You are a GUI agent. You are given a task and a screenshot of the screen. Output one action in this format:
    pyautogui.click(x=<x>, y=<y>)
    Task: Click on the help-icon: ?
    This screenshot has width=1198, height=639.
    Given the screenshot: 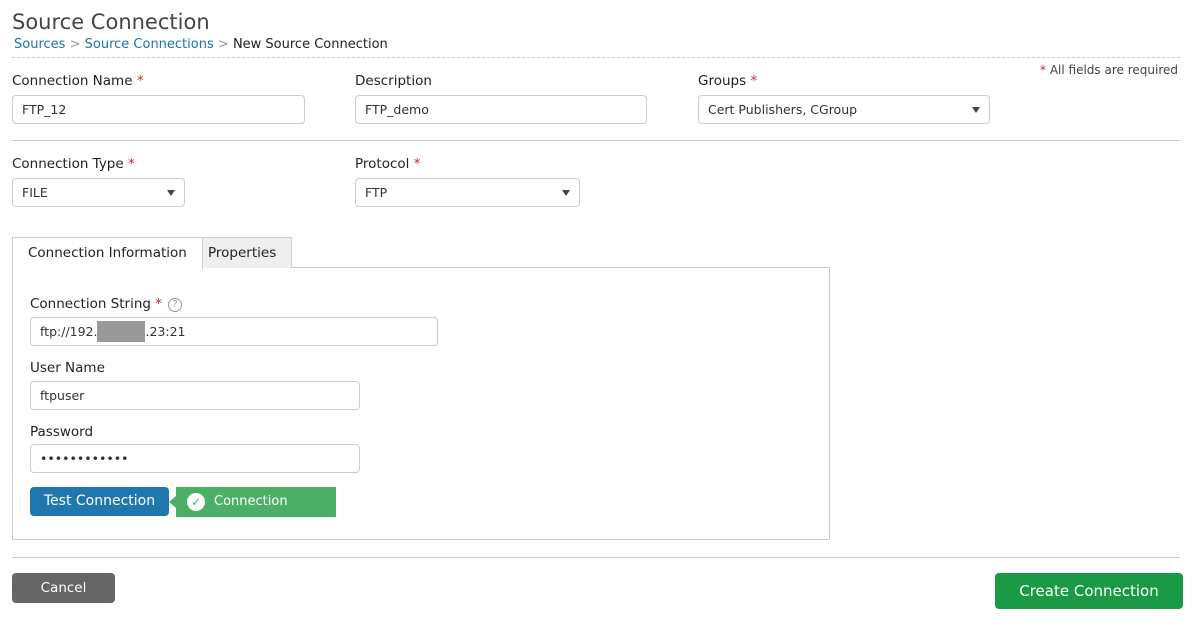 What is the action you would take?
    pyautogui.click(x=175, y=305)
    